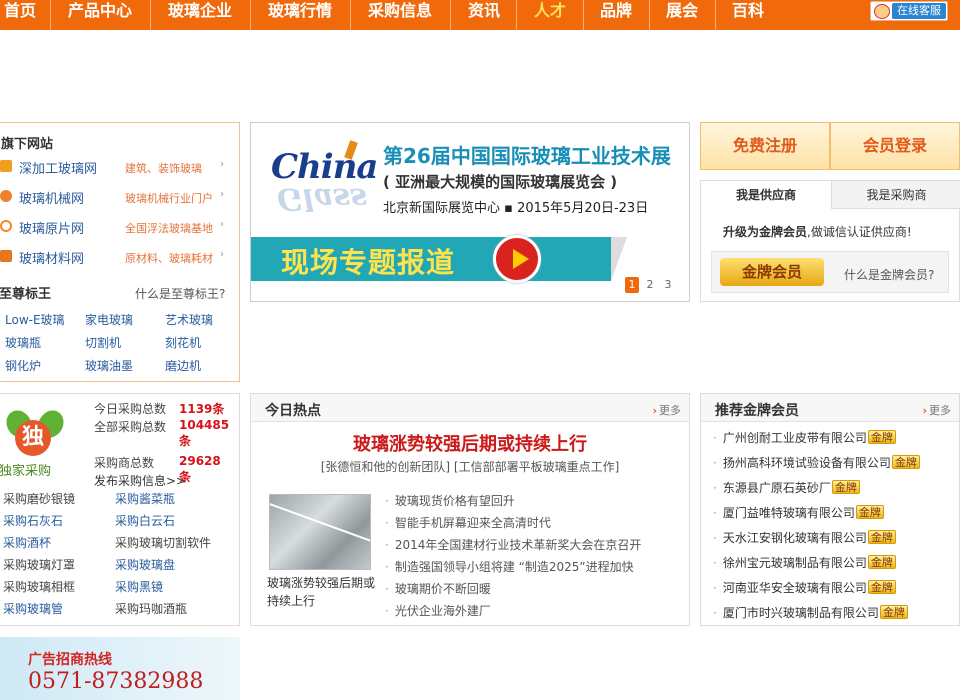  What do you see at coordinates (794, 588) in the screenshot?
I see `company-name: 河南亚华安全玻璃有限公司` at bounding box center [794, 588].